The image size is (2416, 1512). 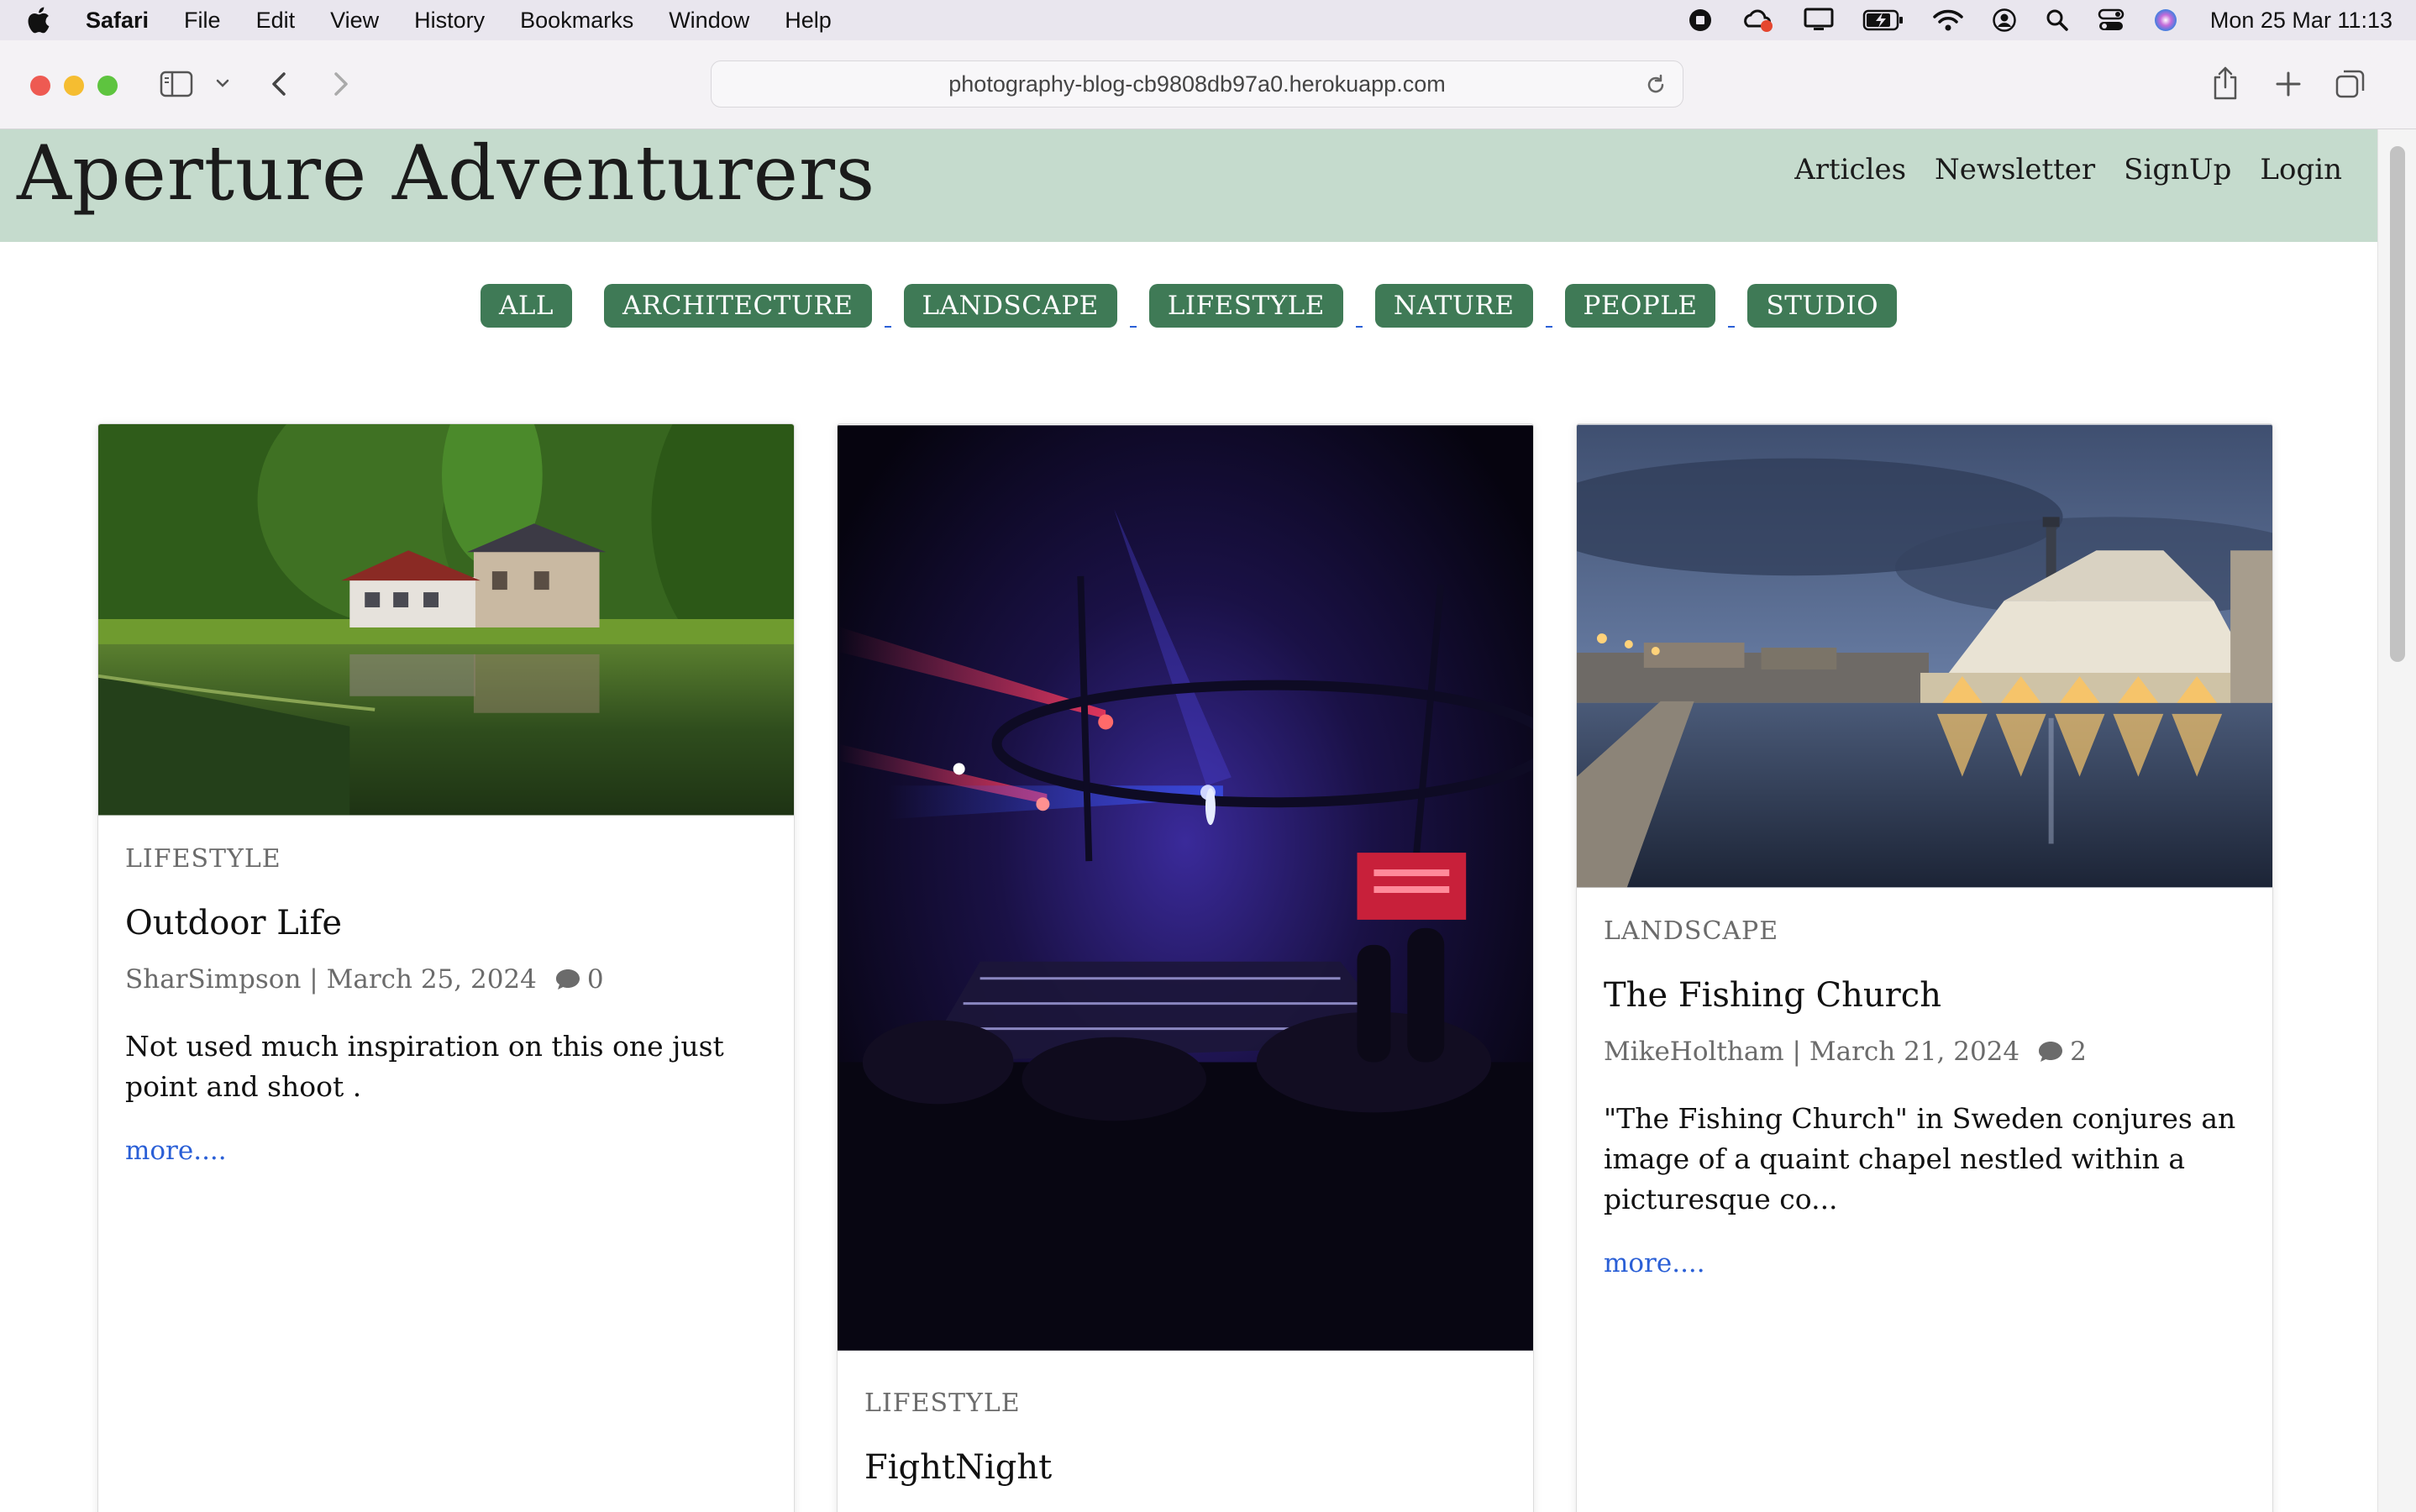 What do you see at coordinates (2288, 84) in the screenshot?
I see `new-tab-icon` at bounding box center [2288, 84].